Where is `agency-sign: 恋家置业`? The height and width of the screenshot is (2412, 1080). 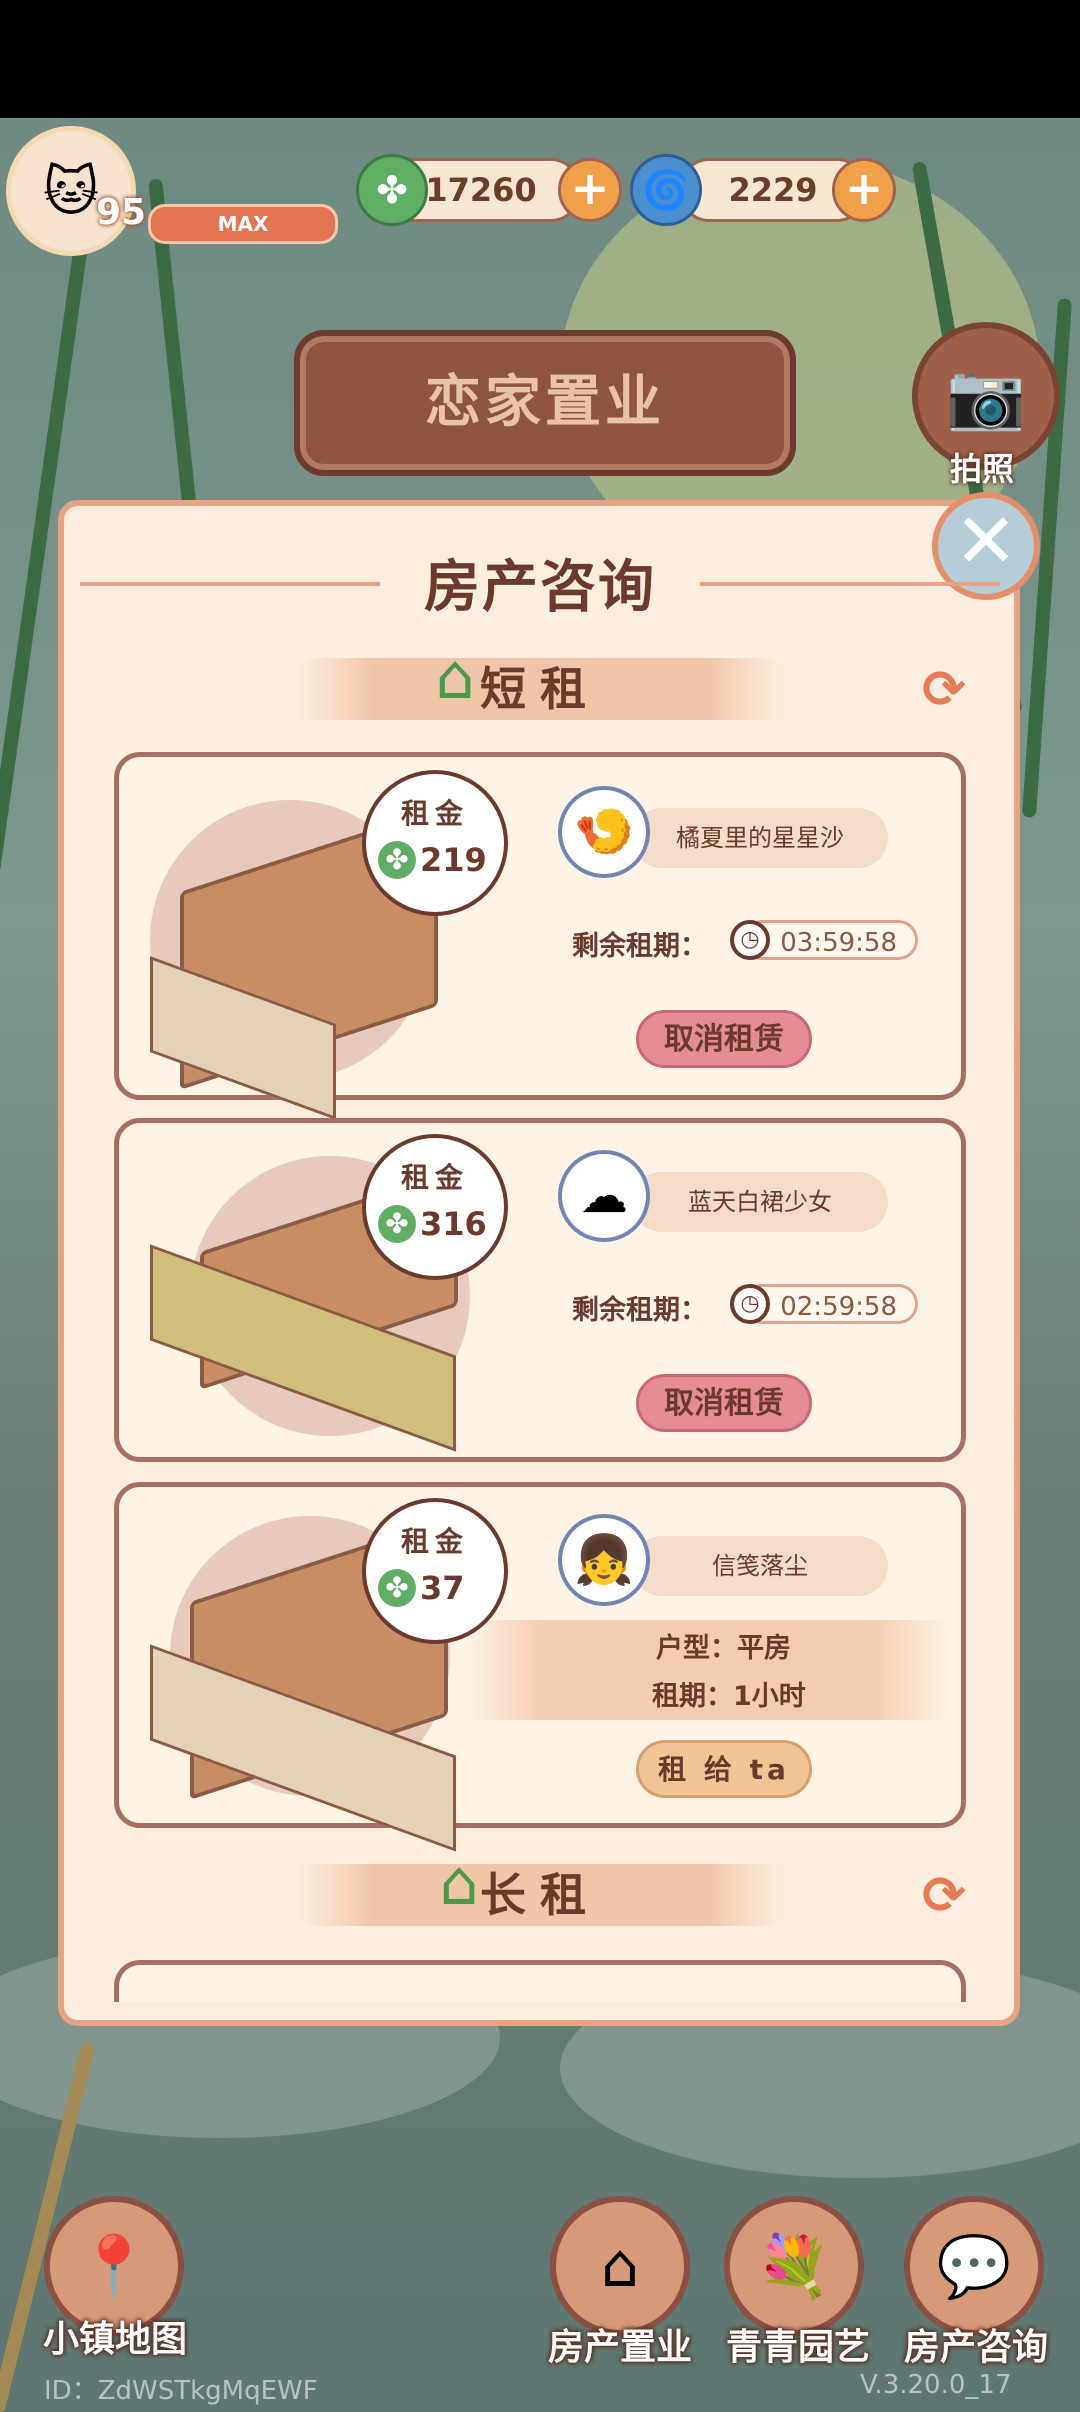 agency-sign: 恋家置业 is located at coordinates (545, 403).